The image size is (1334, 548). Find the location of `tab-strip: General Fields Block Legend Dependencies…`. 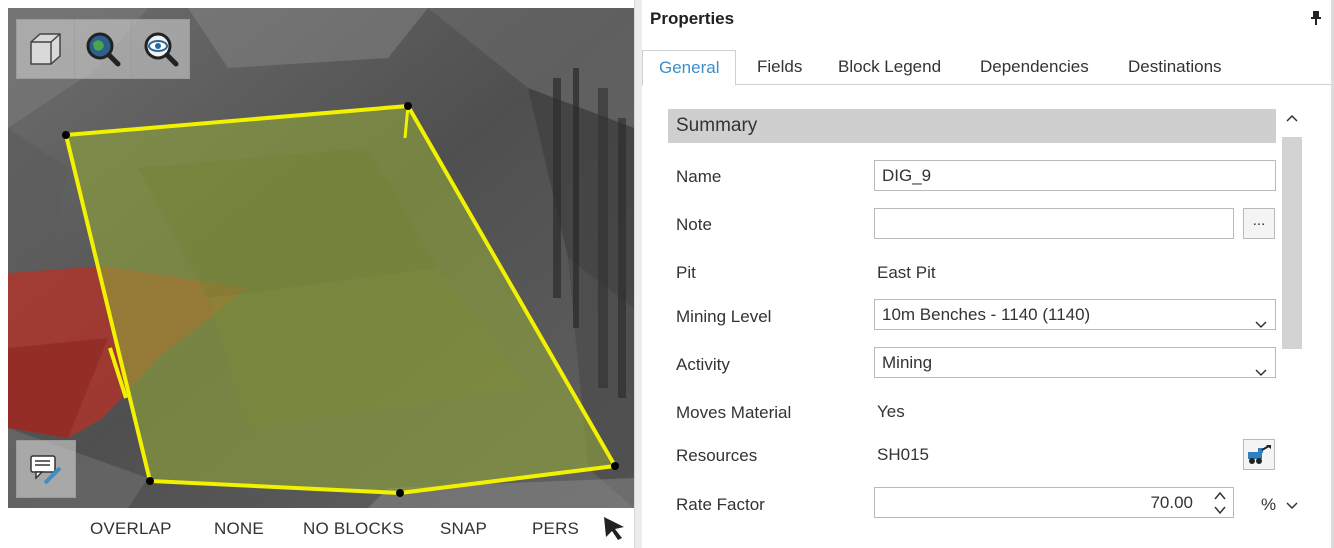

tab-strip: General Fields Block Legend Dependencies… is located at coordinates (988, 68).